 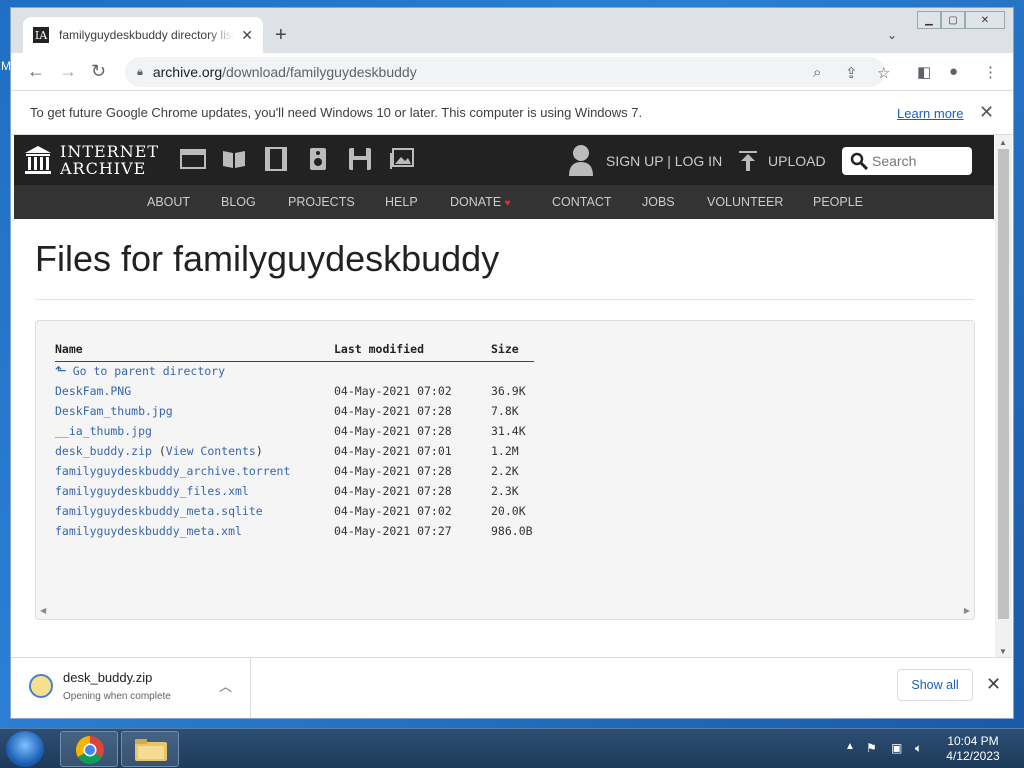 I want to click on view-contents-prefix: (, so click(x=158, y=451).